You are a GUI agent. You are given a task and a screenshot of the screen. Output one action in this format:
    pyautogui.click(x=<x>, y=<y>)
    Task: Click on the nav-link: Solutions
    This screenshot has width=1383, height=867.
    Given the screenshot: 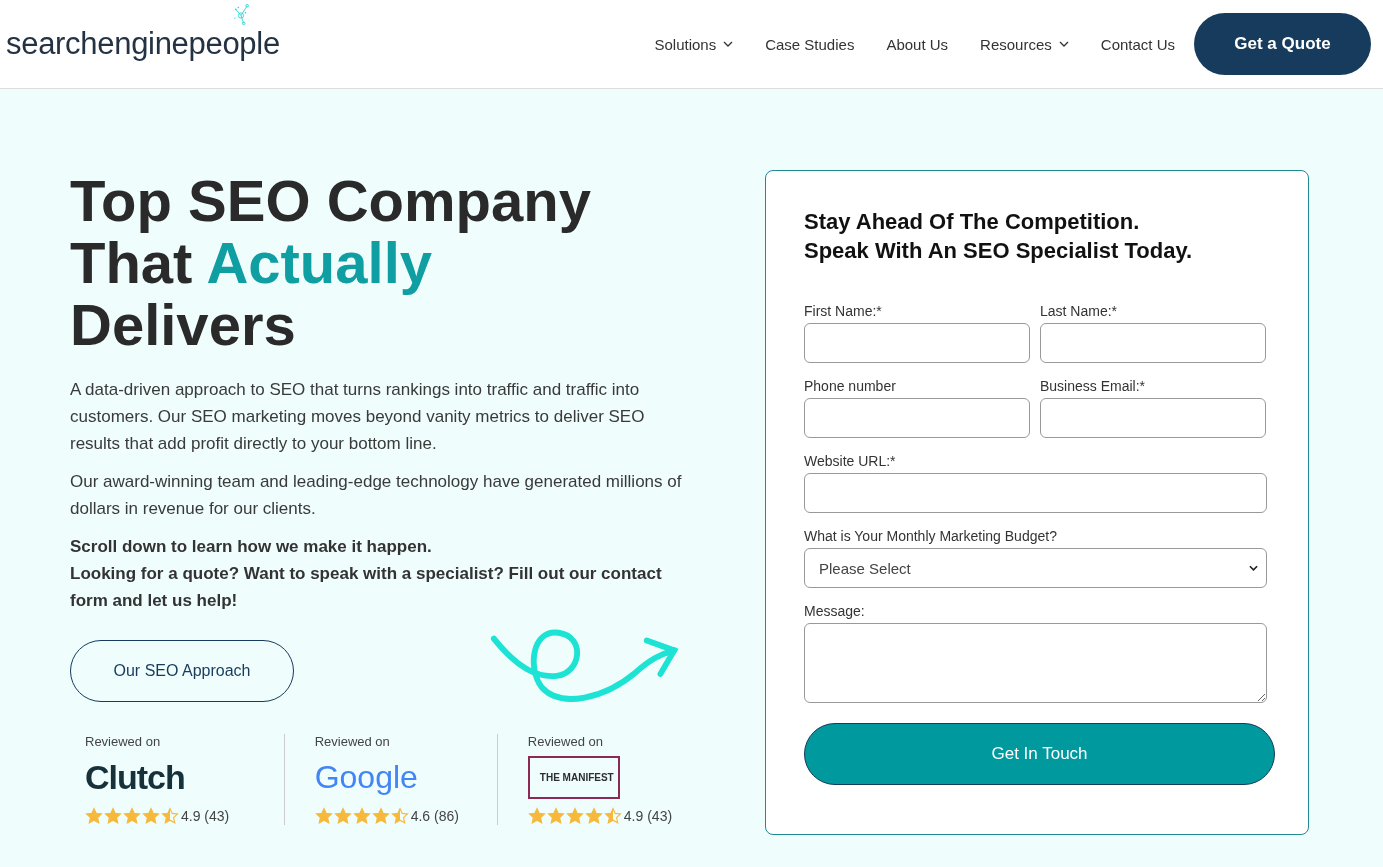 What is the action you would take?
    pyautogui.click(x=694, y=44)
    